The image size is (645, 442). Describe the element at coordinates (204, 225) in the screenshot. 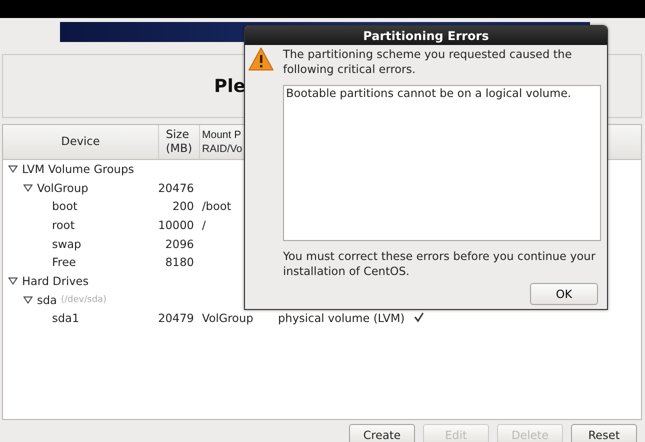

I see `mount-cell: /` at that location.